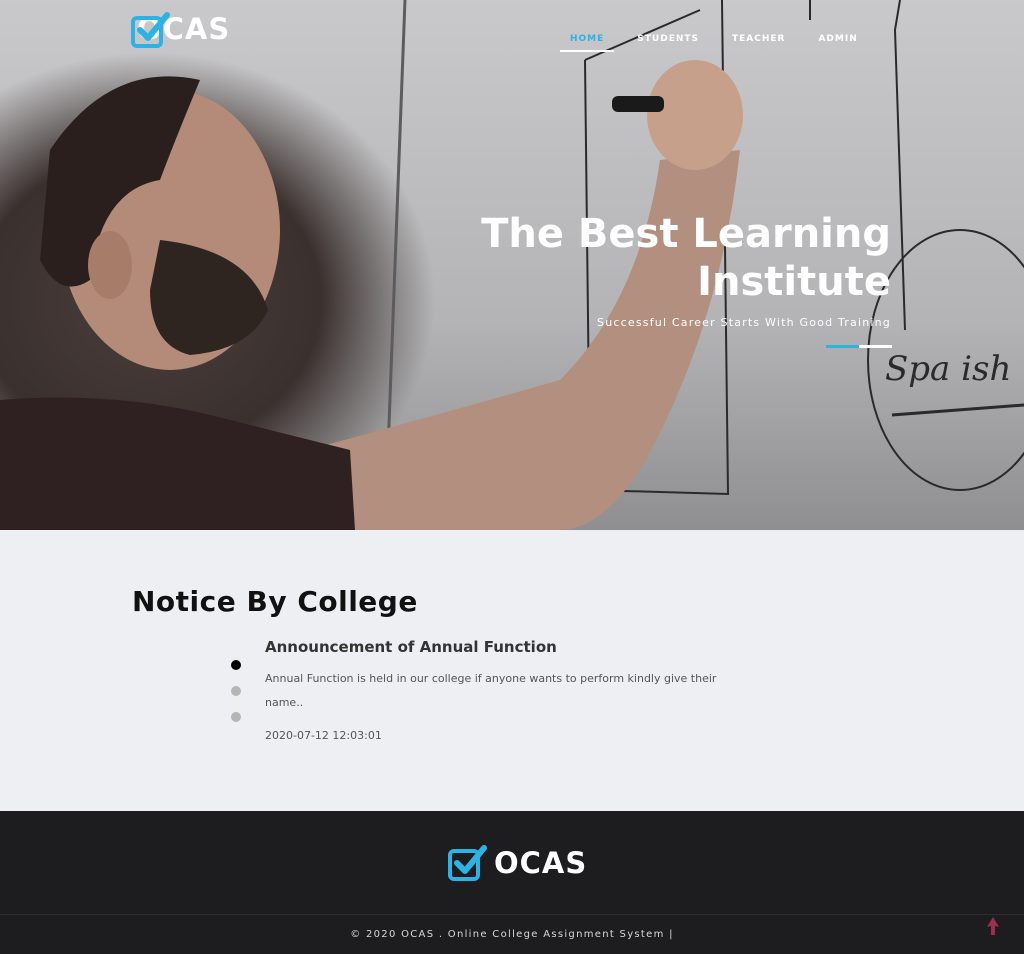 This screenshot has height=954, width=1024. I want to click on hero-divider-accent, so click(842, 346).